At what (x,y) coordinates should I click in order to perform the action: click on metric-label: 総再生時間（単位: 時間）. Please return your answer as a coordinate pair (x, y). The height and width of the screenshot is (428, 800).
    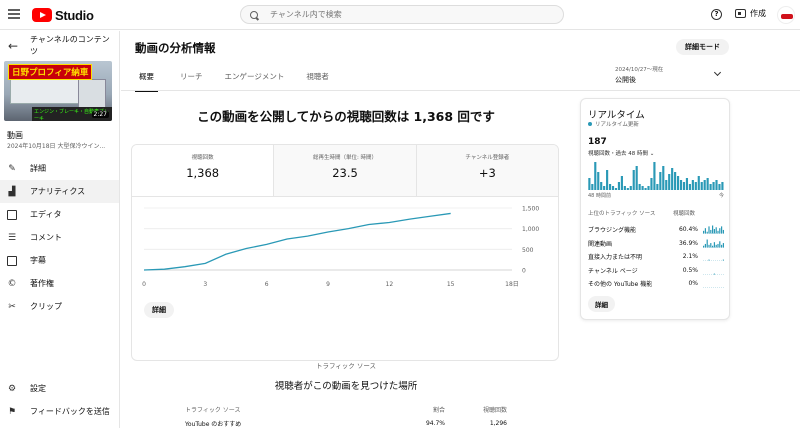
    Looking at the image, I should click on (345, 158).